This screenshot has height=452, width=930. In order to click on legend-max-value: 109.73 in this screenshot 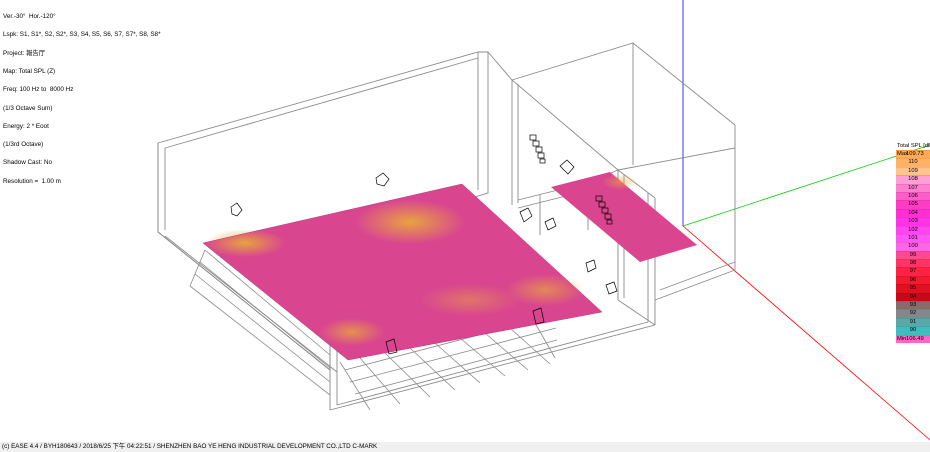, I will do `click(915, 154)`.